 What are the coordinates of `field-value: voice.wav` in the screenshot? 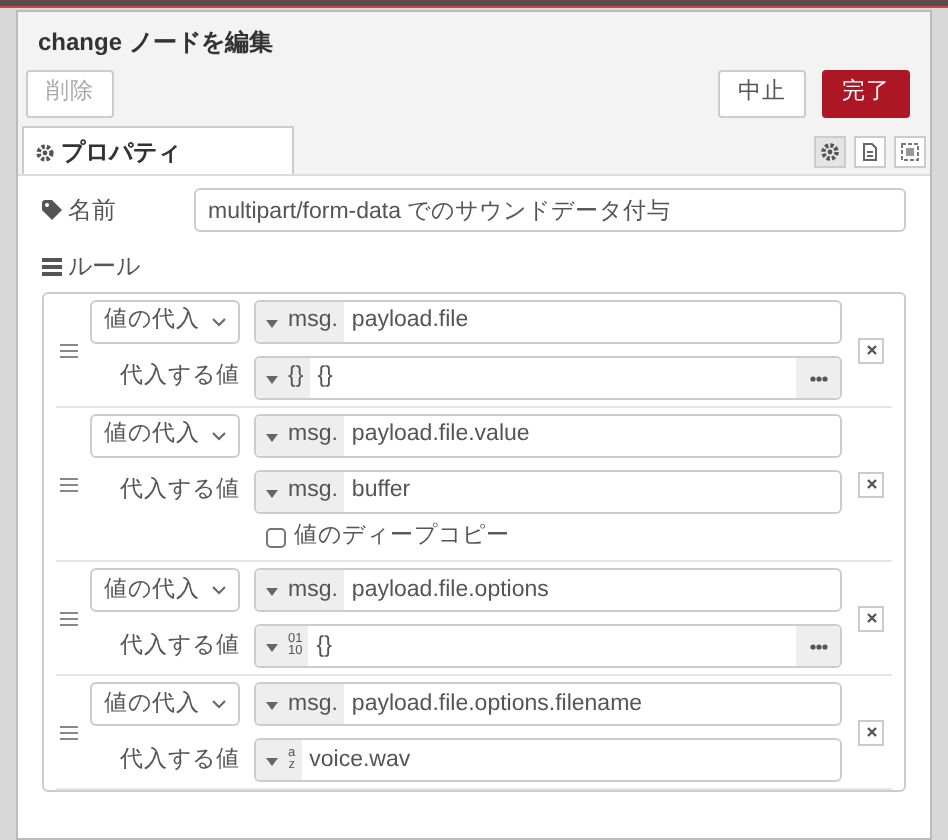 It's located at (360, 760).